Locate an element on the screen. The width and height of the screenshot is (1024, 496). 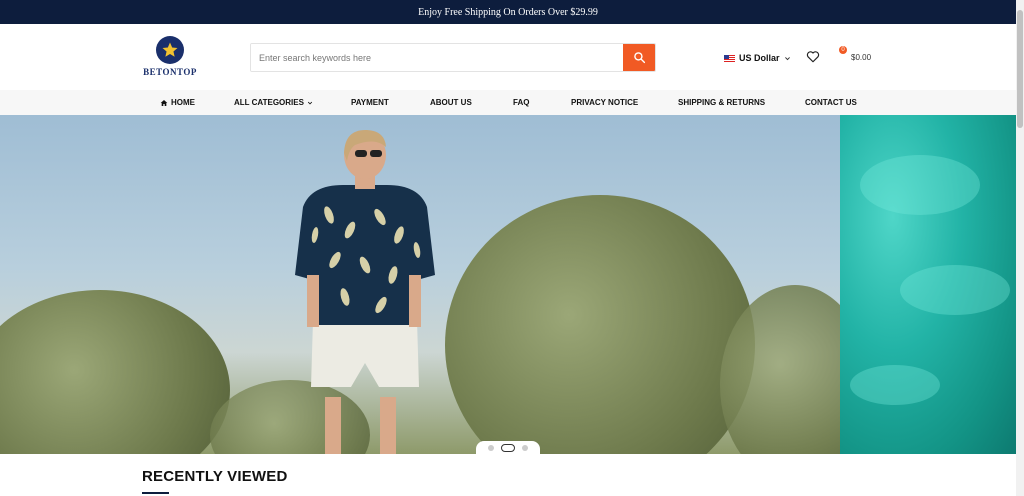
site-header: BETONTOP US Dollar 0 $0.00 is located at coordinates (508, 57).